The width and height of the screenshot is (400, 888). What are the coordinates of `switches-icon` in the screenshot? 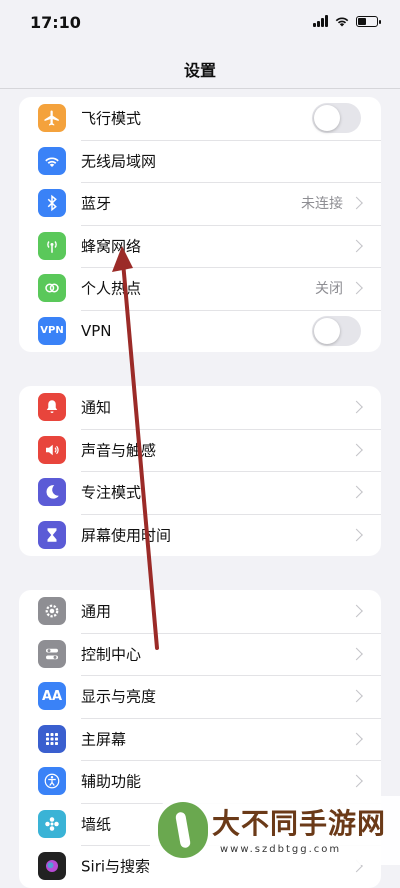 It's located at (52, 653).